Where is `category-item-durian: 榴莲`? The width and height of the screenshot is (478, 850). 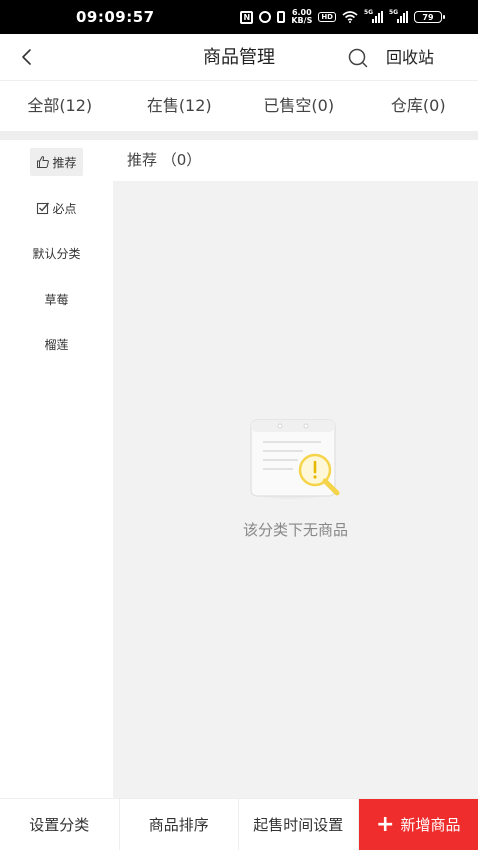
category-item-durian: 榴莲 is located at coordinates (56, 344).